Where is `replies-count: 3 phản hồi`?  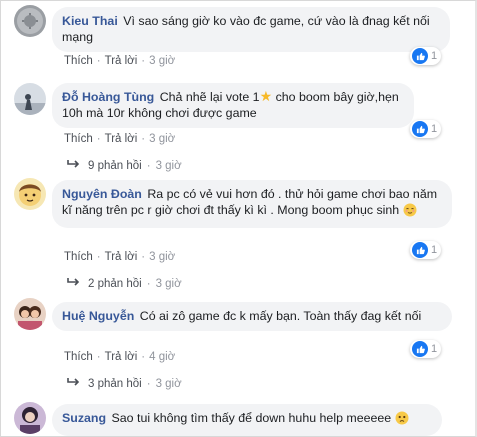 replies-count: 3 phản hồi is located at coordinates (115, 384).